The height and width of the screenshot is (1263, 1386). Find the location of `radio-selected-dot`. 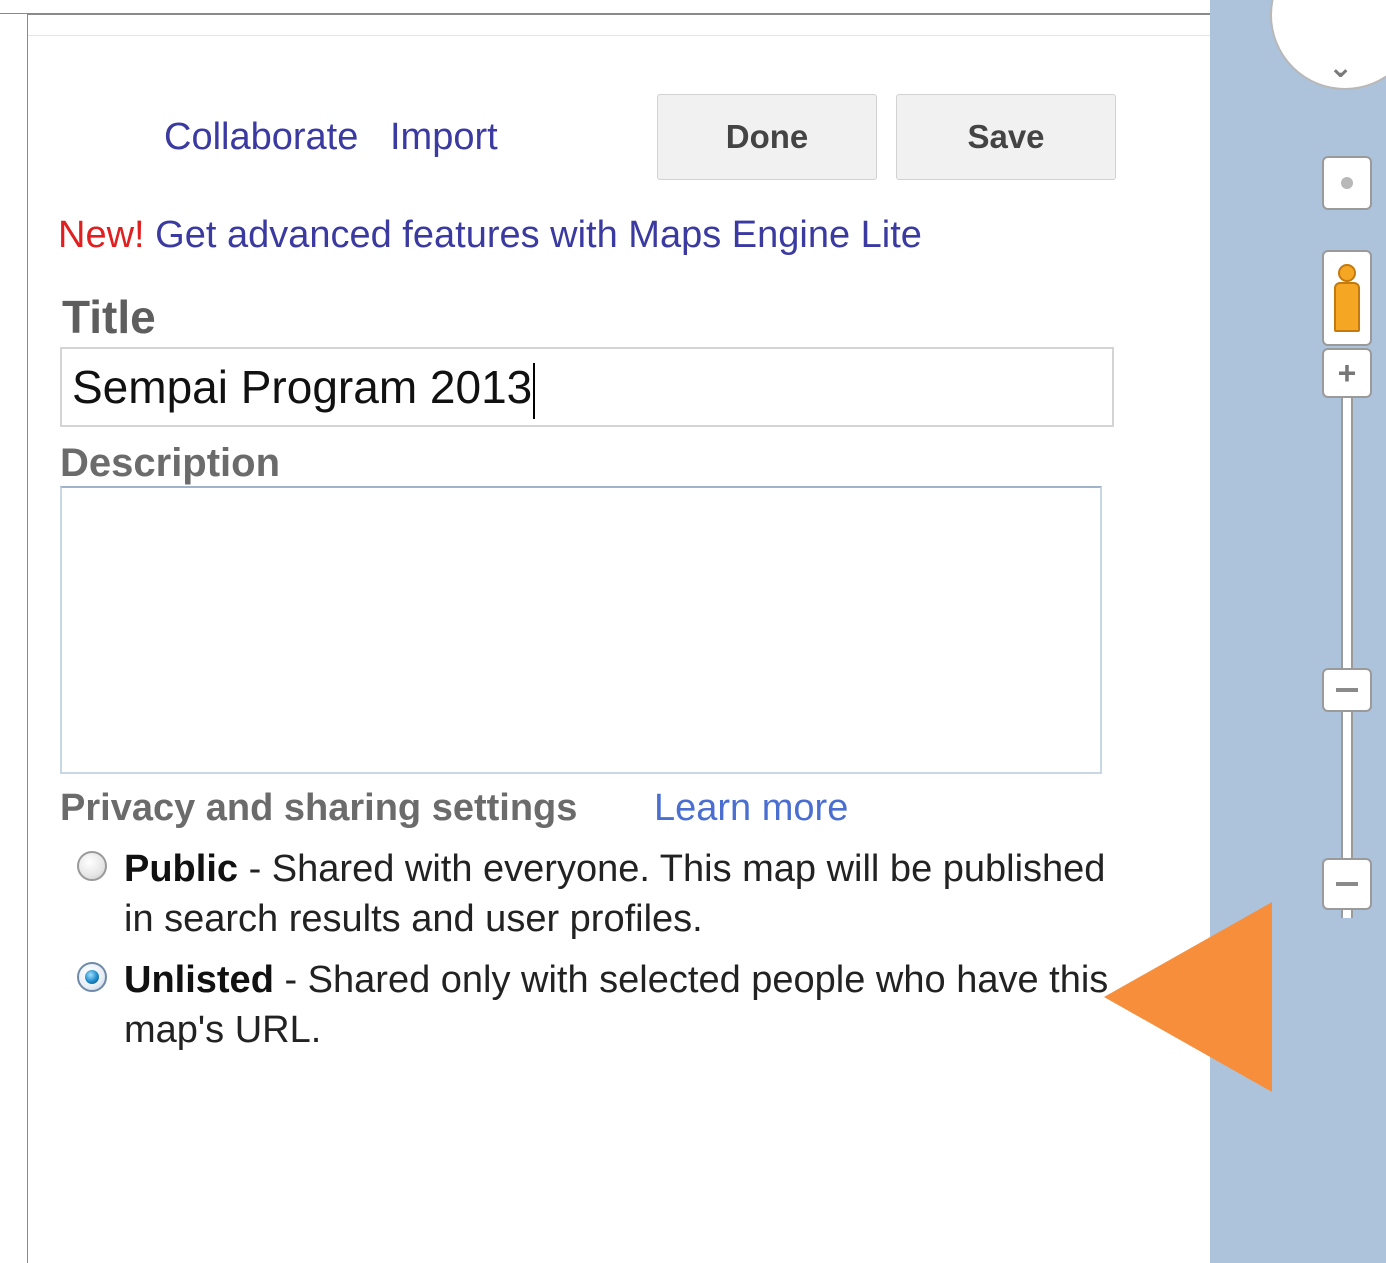

radio-selected-dot is located at coordinates (92, 977).